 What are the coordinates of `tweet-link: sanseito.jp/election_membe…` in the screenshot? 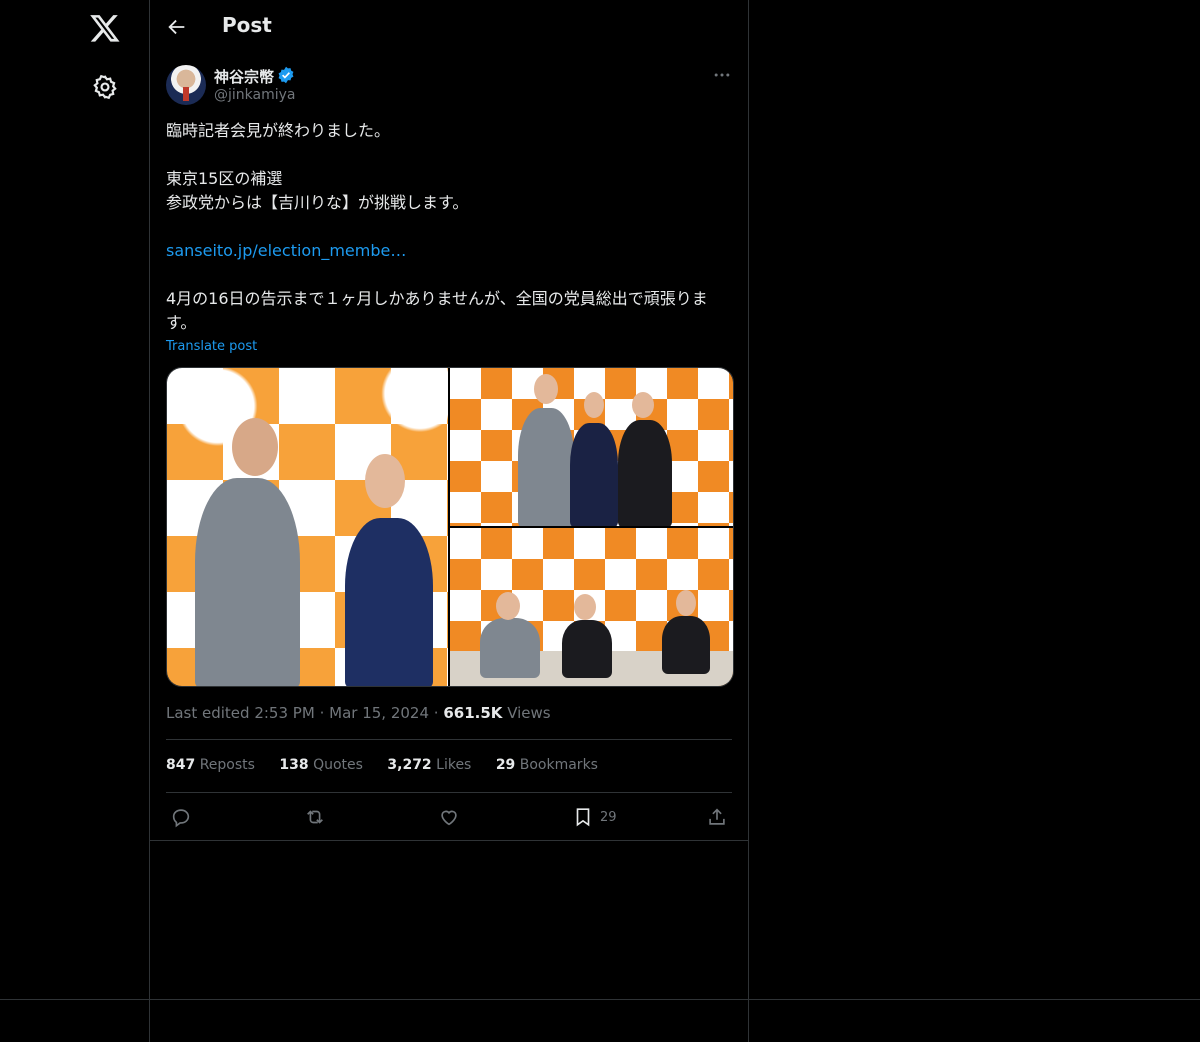 It's located at (286, 250).